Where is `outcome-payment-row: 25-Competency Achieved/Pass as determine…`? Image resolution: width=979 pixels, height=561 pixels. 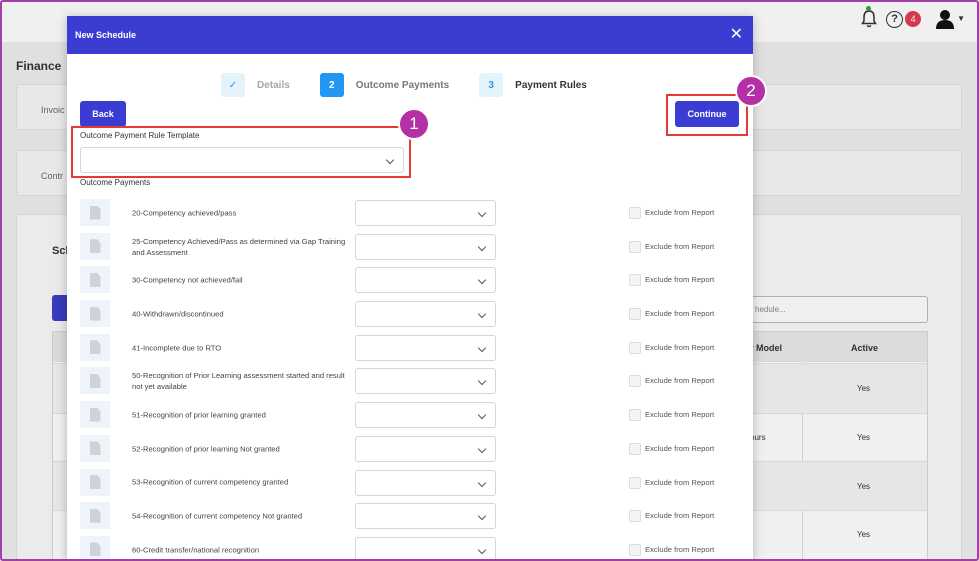
outcome-payment-row: 25-Competency Achieved/Pass as determine… is located at coordinates (410, 247).